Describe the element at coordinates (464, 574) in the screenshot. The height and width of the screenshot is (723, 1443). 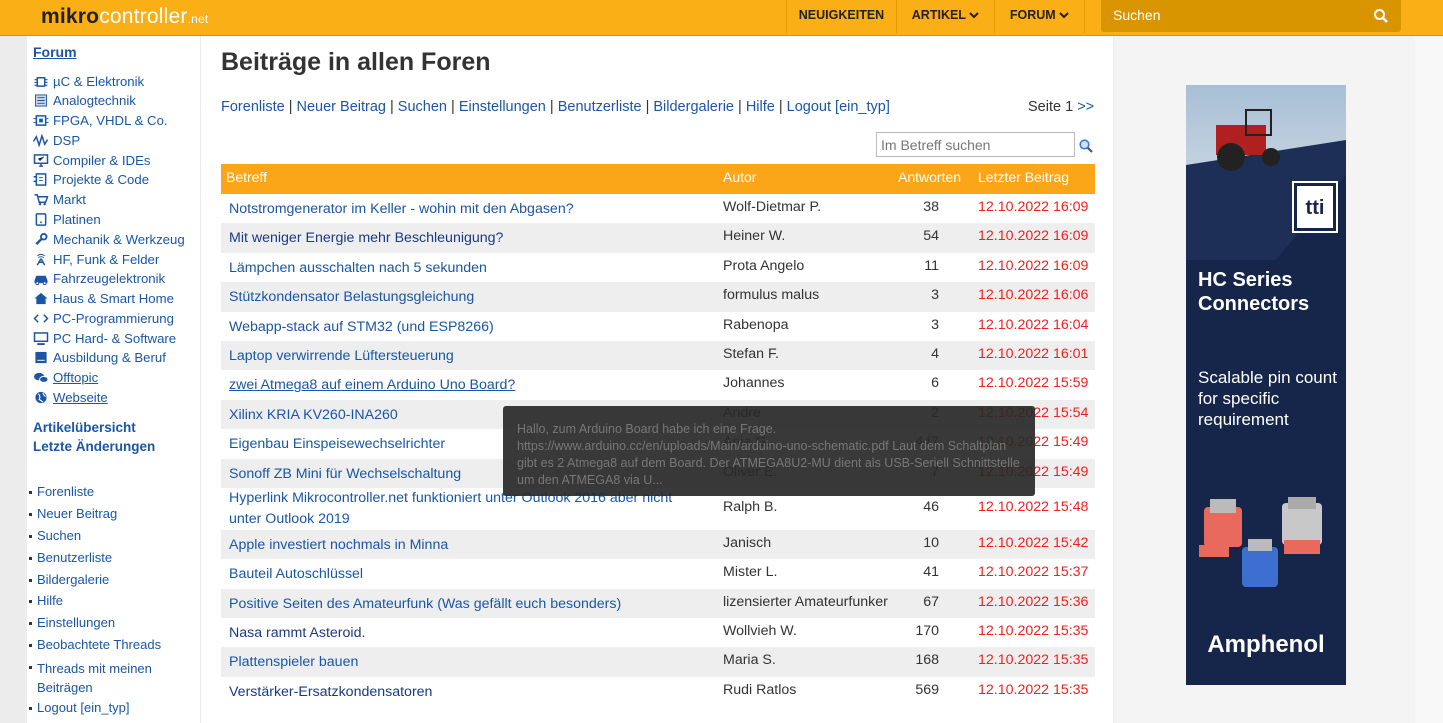
I see `thread-subject-link: Bauteil Autoschlüssel` at that location.